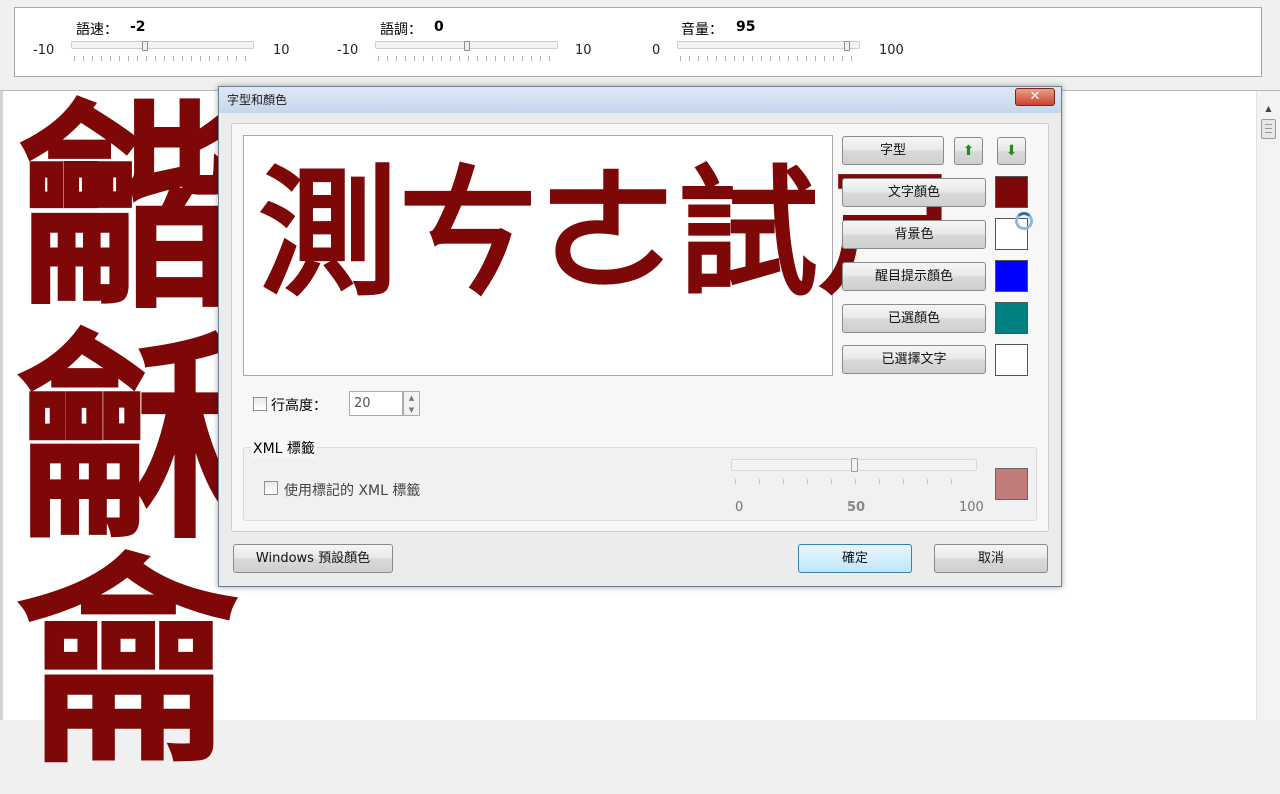 The image size is (1280, 794). What do you see at coordinates (162, 46) in the screenshot?
I see `speed-slider` at bounding box center [162, 46].